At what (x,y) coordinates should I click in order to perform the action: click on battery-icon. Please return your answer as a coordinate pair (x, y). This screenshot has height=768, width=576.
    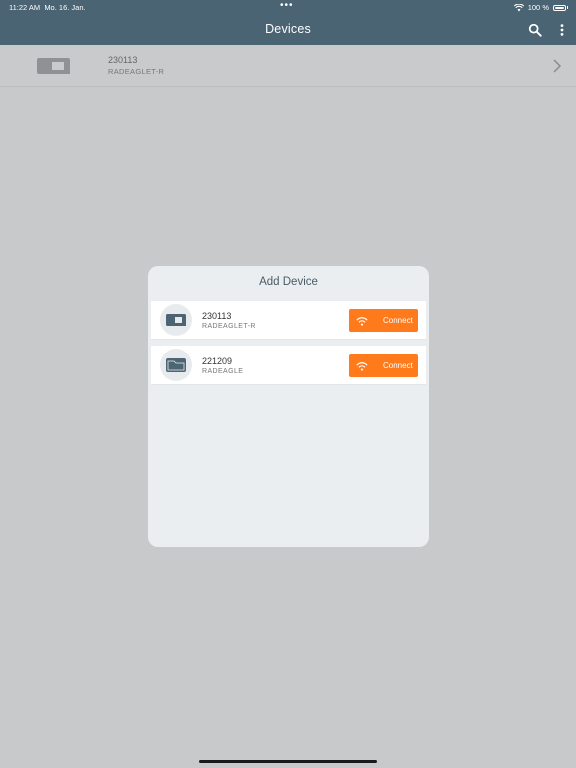
    Looking at the image, I should click on (559, 7).